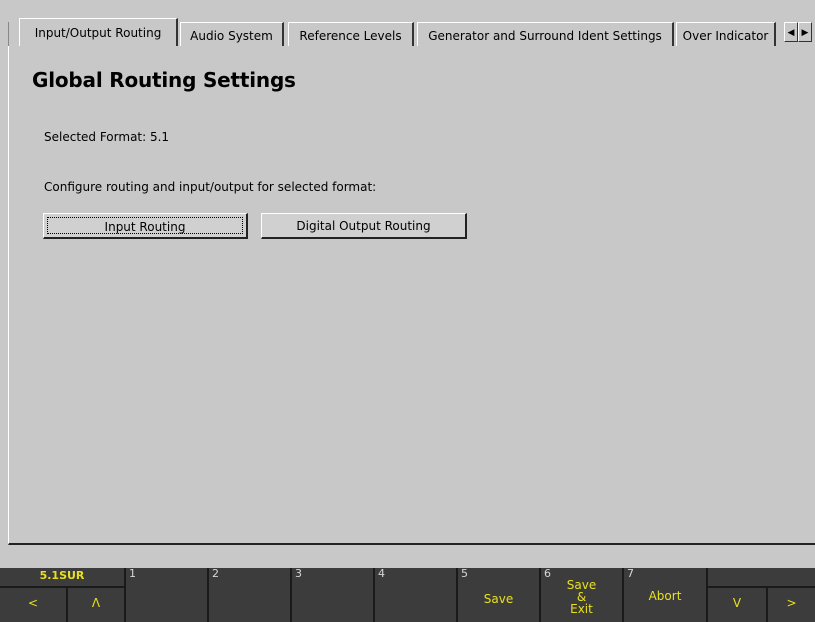  What do you see at coordinates (545, 35) in the screenshot?
I see `tab-generator-surround-ident-settings: Generator and Surround Ident Settings` at bounding box center [545, 35].